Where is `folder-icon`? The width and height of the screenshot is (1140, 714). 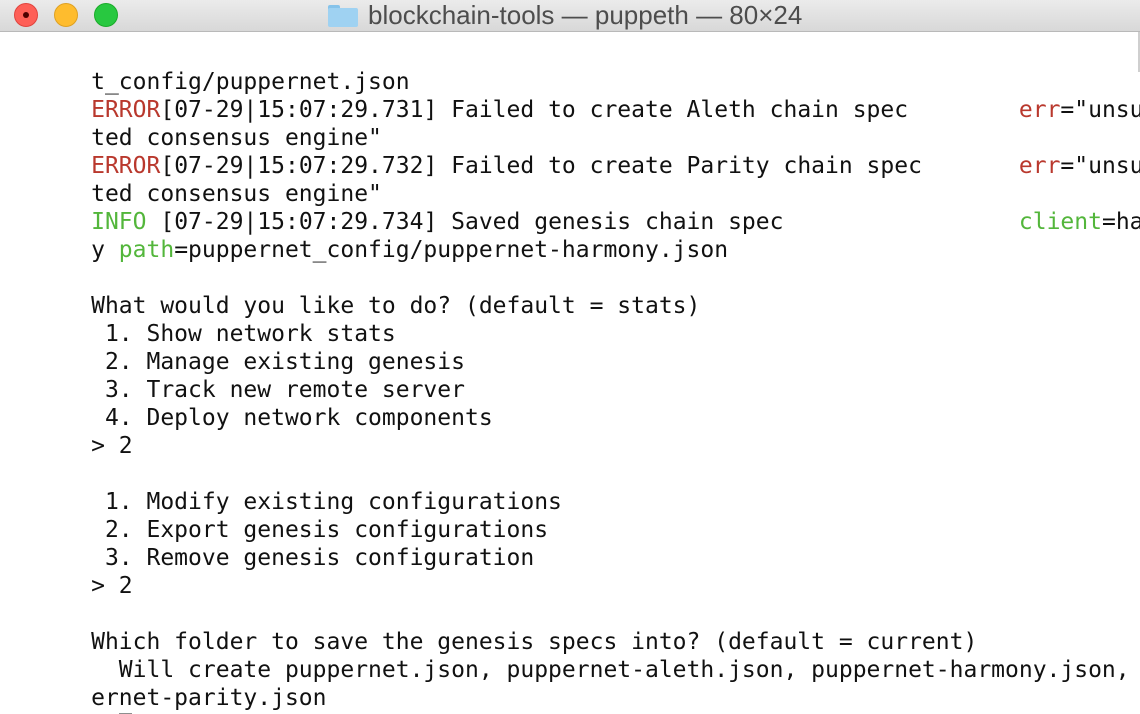 folder-icon is located at coordinates (343, 16).